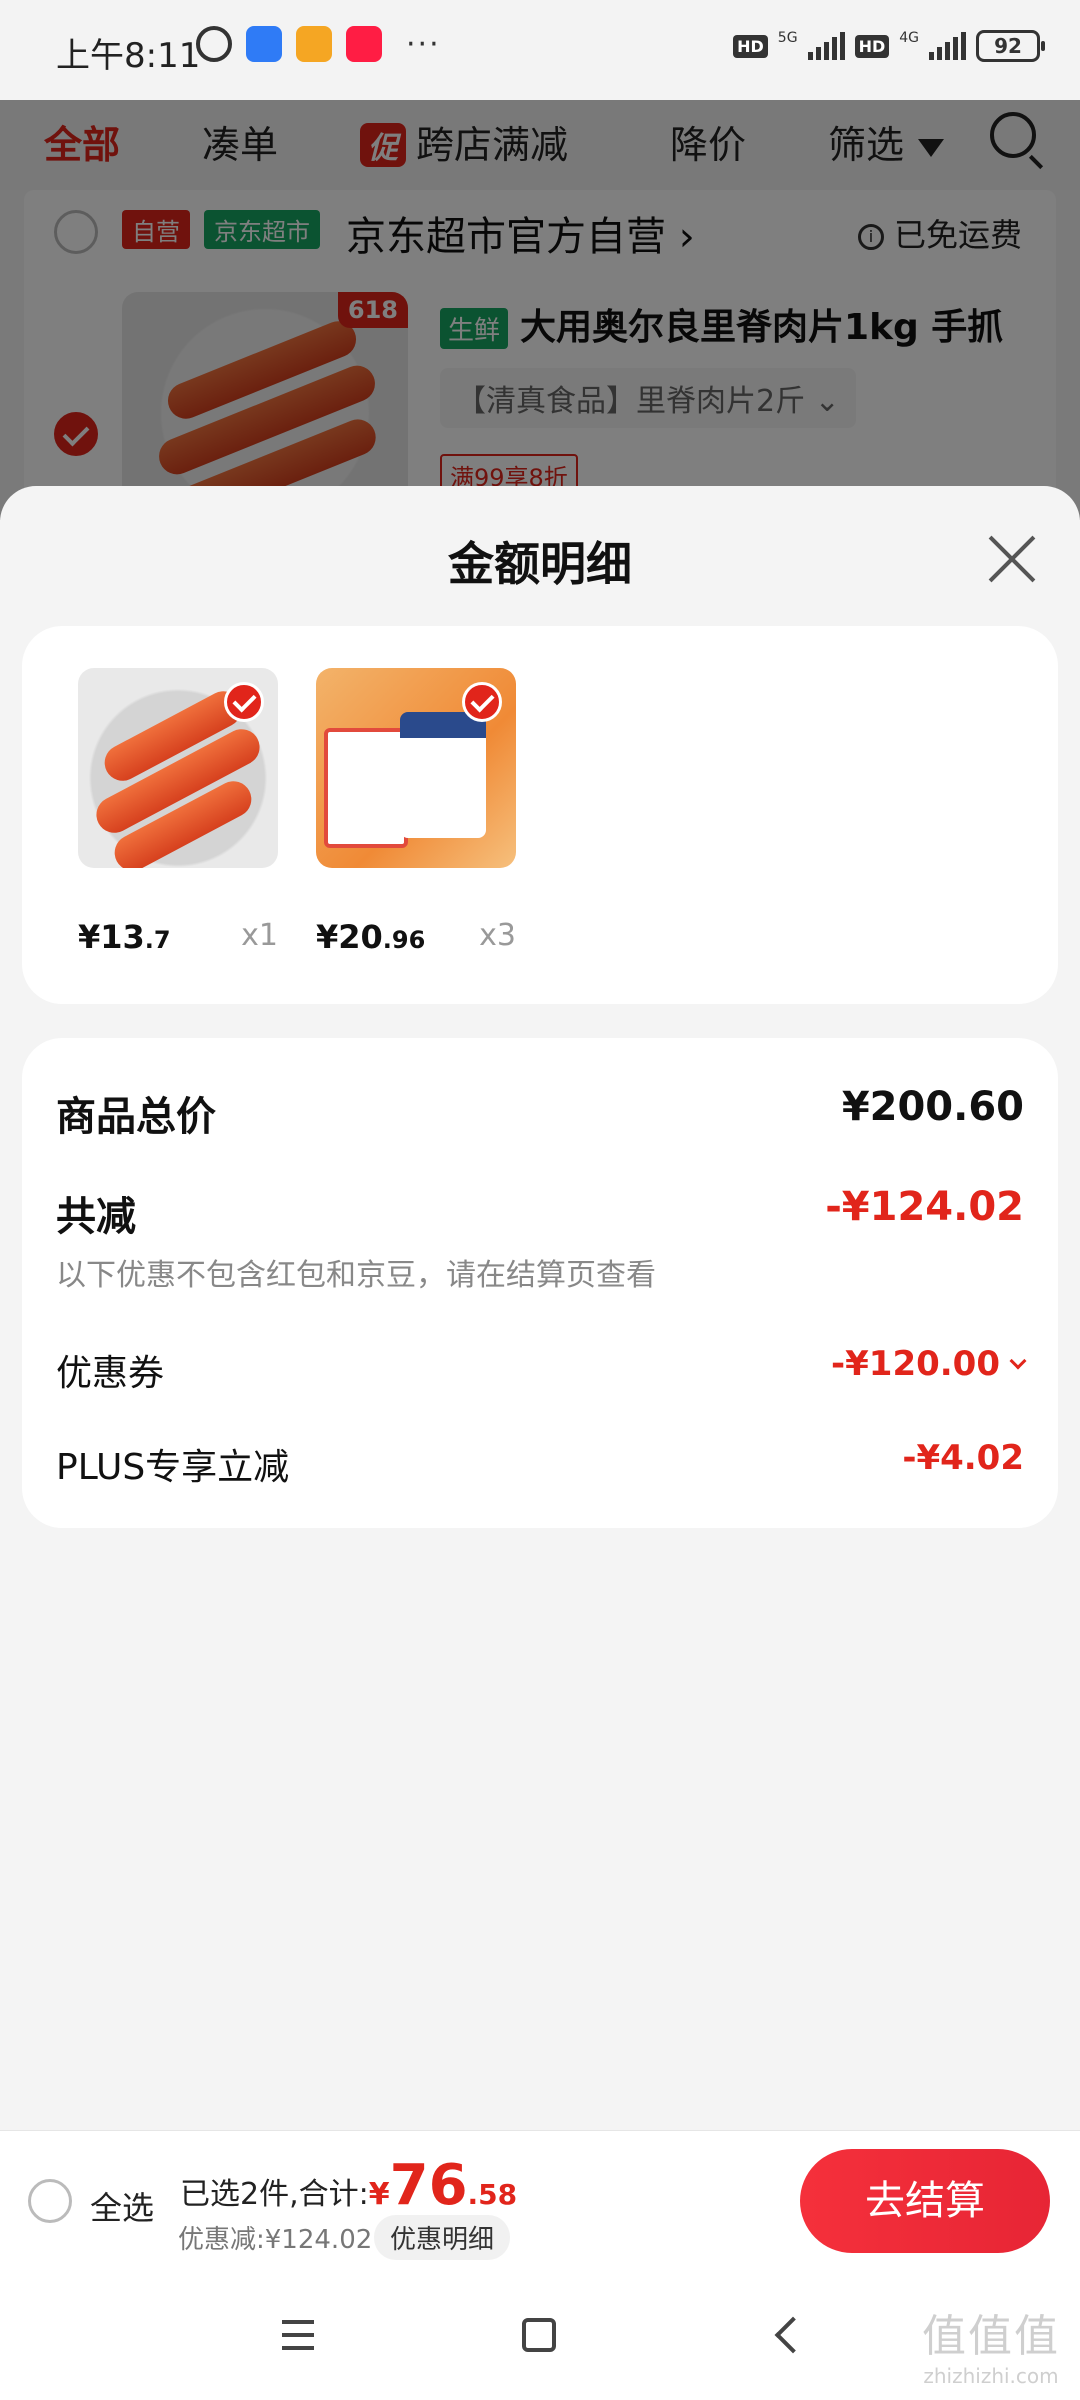 This screenshot has width=1080, height=2400. Describe the element at coordinates (371, 937) in the screenshot. I see `item-price: ¥20.96` at that location.